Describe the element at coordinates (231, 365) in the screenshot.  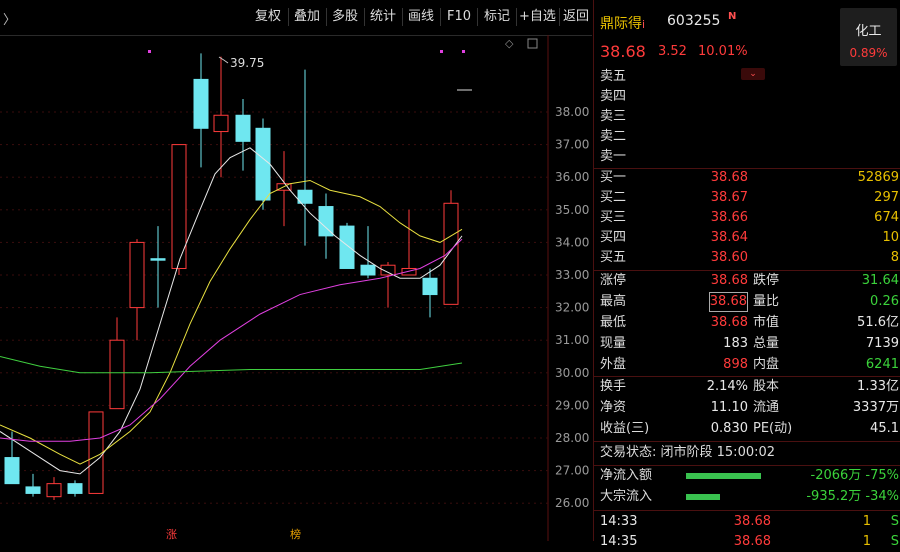
I see `ma60-line` at that location.